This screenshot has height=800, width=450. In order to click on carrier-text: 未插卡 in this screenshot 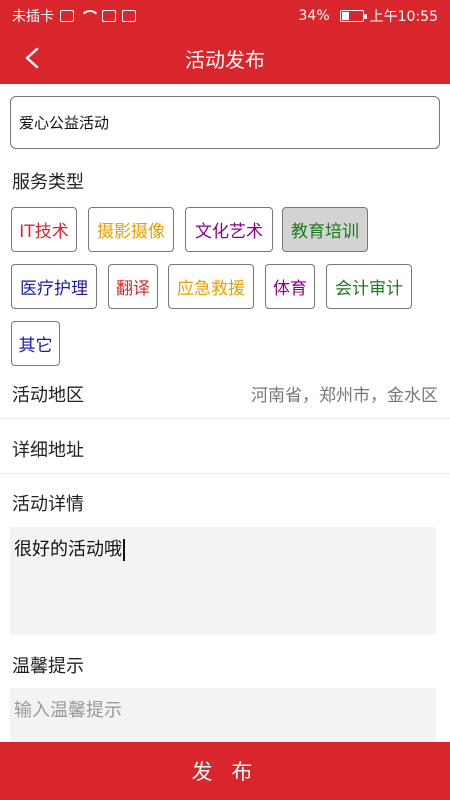, I will do `click(33, 17)`.